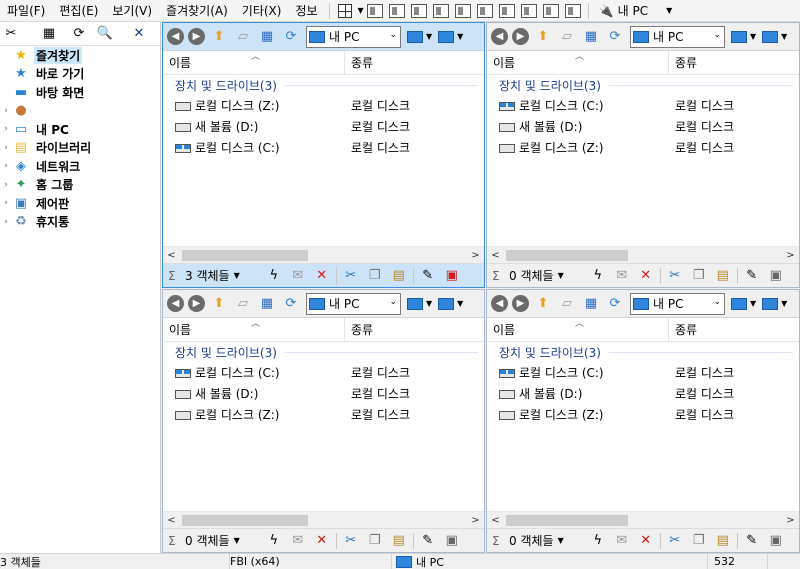  Describe the element at coordinates (418, 10) in the screenshot. I see `layout-top-icon` at that location.